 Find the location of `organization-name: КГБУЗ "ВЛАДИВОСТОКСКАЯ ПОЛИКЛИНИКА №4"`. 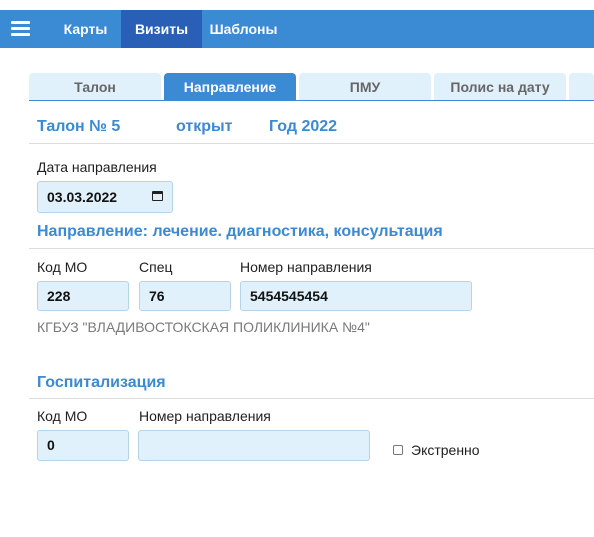

organization-name: КГБУЗ "ВЛАДИВОСТОКСКАЯ ПОЛИКЛИНИКА №4" is located at coordinates (203, 327).